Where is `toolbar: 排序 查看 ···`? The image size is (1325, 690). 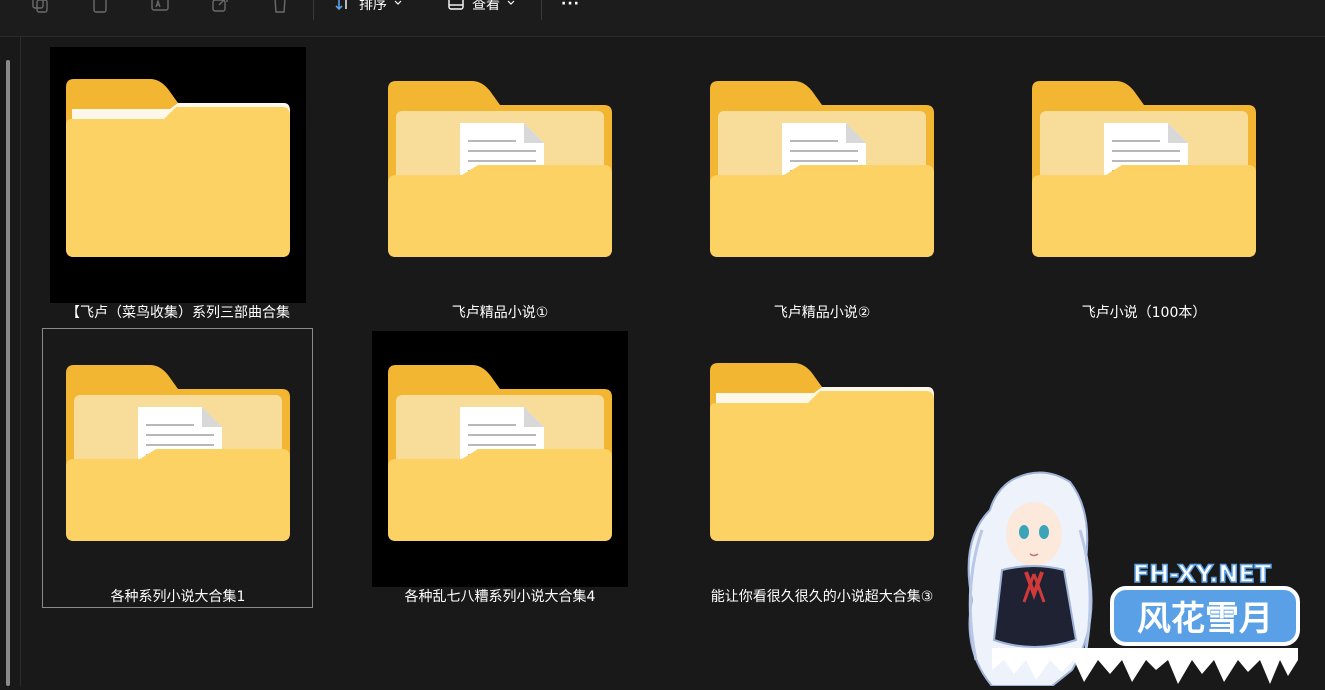
toolbar: 排序 查看 ··· is located at coordinates (662, 18).